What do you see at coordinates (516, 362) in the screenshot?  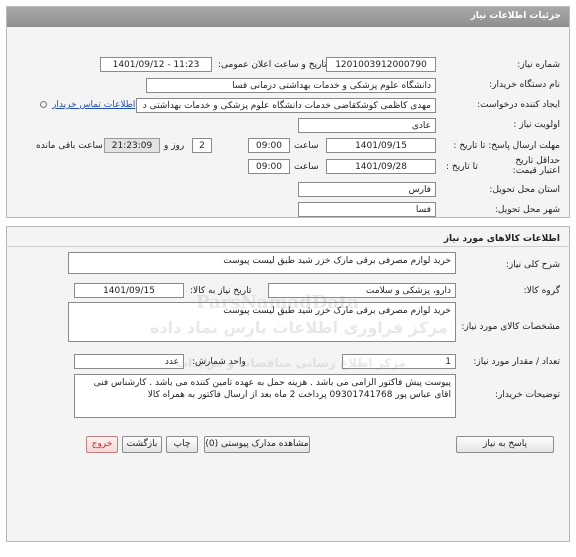 I see `qty-label: تعداد / مقدار مورد نیاز:` at bounding box center [516, 362].